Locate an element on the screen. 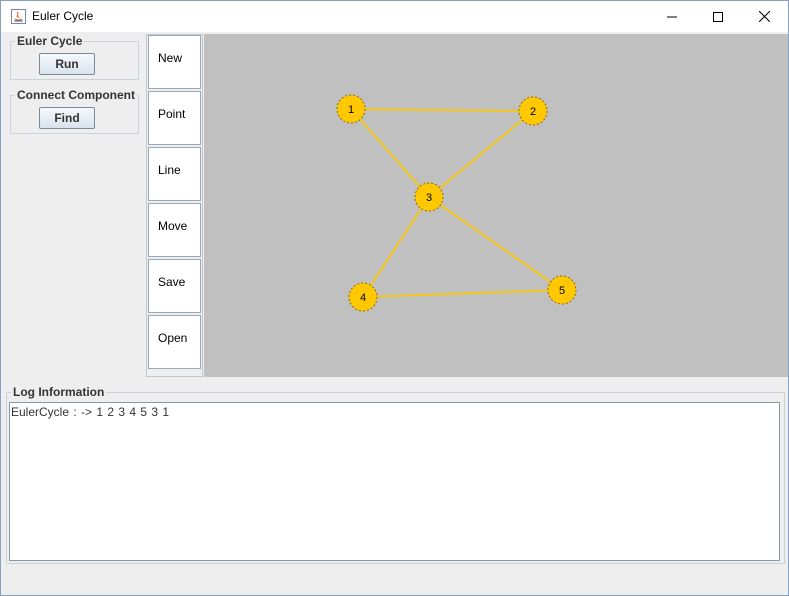  node-2: 2 is located at coordinates (533, 111).